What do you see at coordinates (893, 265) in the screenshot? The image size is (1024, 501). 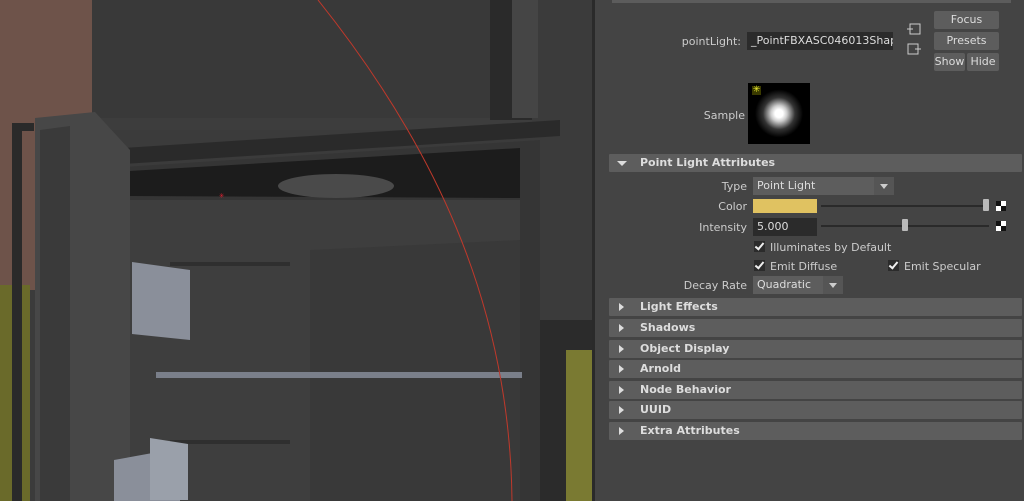 I see `emit-specular-checkbox` at bounding box center [893, 265].